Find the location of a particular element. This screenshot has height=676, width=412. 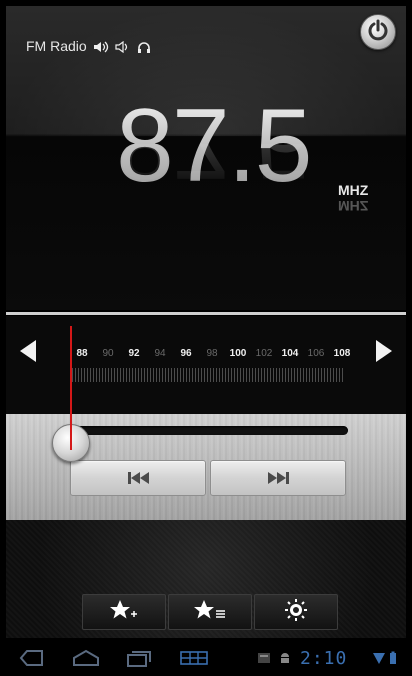

tune-up-arrow-icon is located at coordinates (384, 351).